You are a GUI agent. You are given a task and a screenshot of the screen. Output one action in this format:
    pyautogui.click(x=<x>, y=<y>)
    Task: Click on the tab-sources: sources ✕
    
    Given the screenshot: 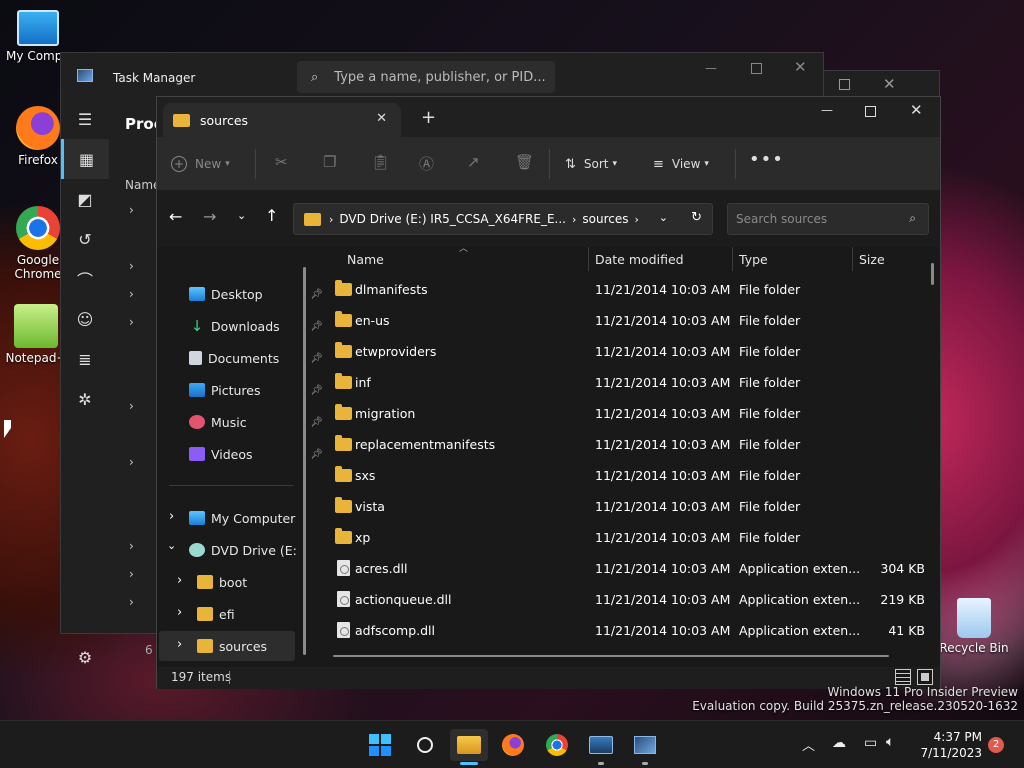 What is the action you would take?
    pyautogui.click(x=282, y=120)
    